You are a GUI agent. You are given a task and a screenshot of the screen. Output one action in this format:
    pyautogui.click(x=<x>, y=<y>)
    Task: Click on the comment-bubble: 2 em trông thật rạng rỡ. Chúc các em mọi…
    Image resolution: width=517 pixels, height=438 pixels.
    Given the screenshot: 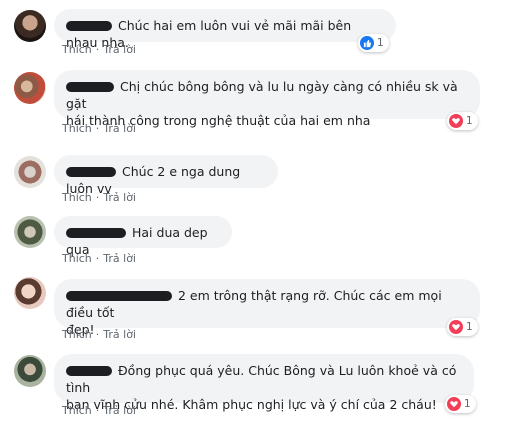 What is the action you would take?
    pyautogui.click(x=267, y=308)
    